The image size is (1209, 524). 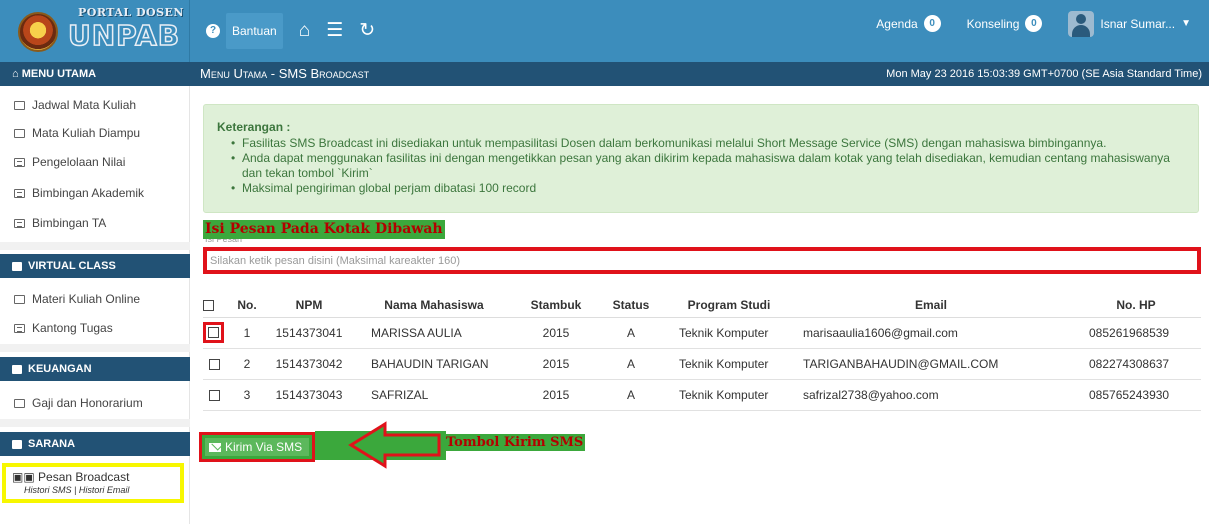 I want to click on cell-prodi: Teknik Komputer, so click(x=729, y=364).